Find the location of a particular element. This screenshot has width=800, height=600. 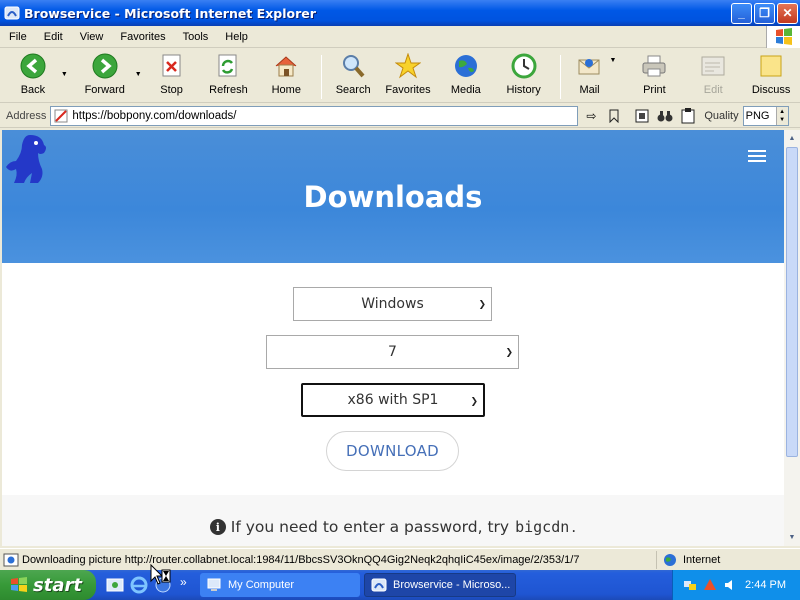

forward-dropdown-icon: ▼ is located at coordinates (138, 74).